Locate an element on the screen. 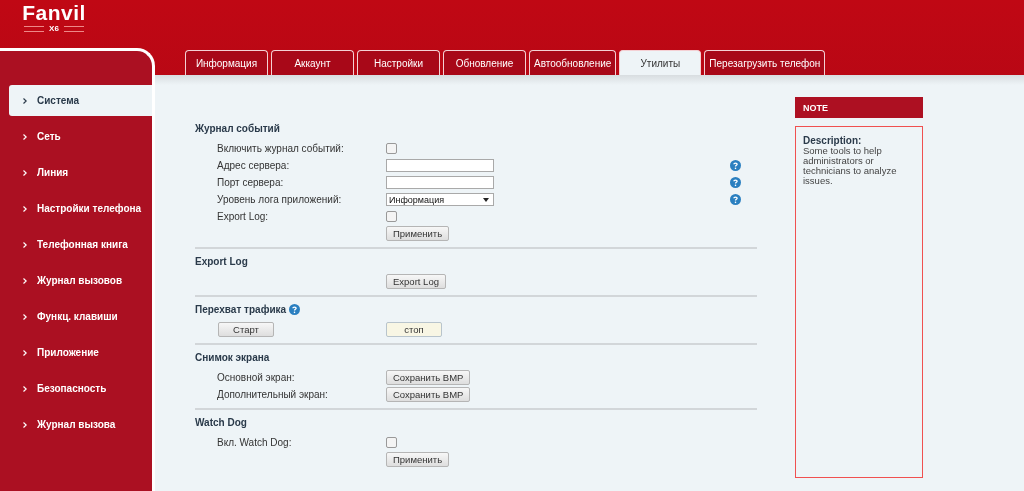 This screenshot has height=491, width=1024. dropdown: Информация is located at coordinates (440, 199).